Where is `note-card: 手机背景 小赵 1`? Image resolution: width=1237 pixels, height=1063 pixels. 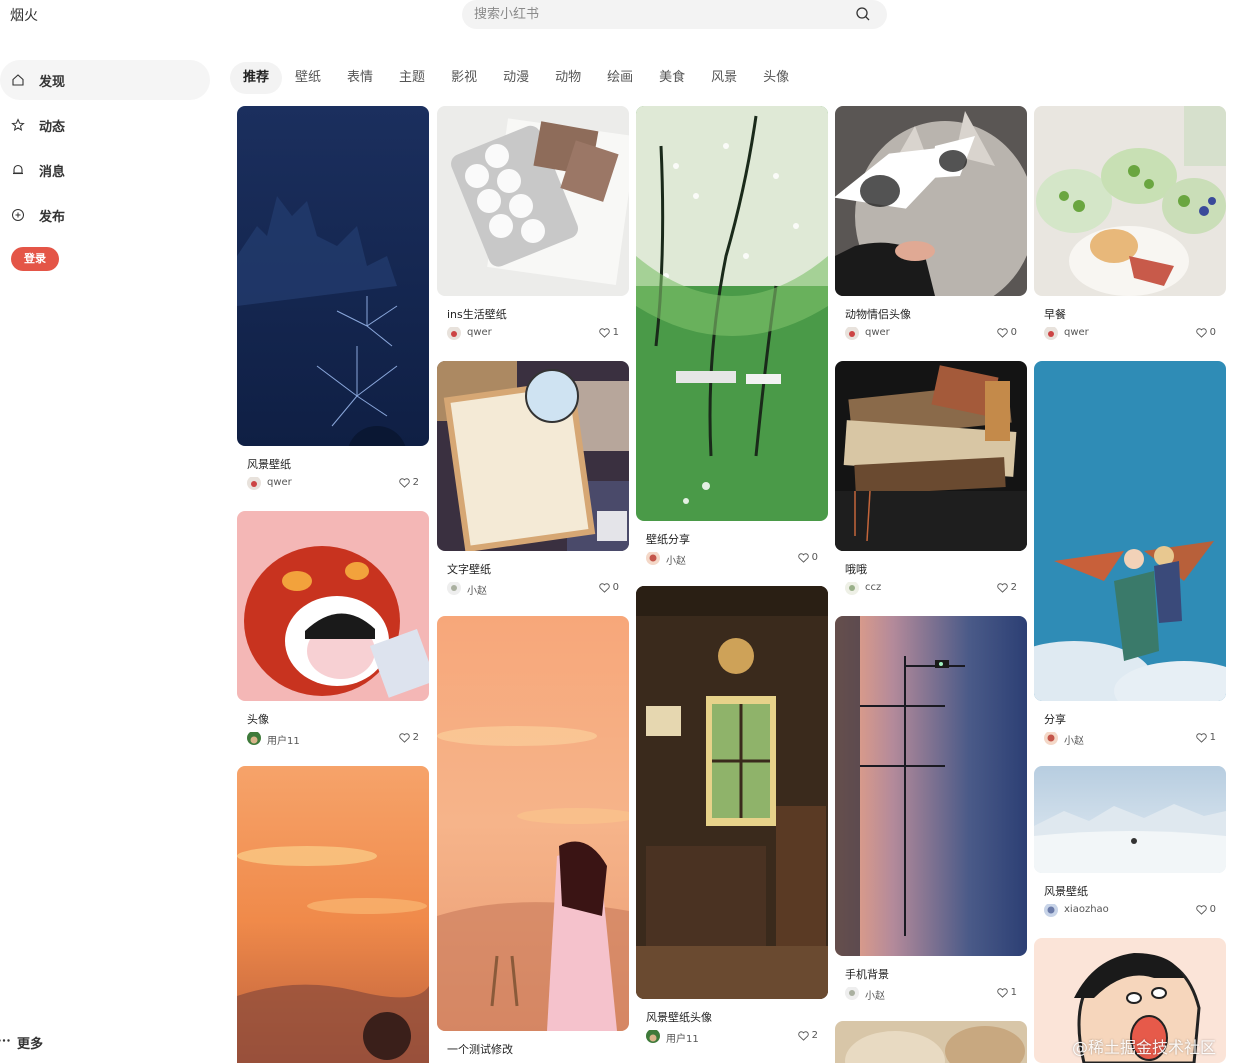
note-card: 手机背景 小赵 1 is located at coordinates (931, 811).